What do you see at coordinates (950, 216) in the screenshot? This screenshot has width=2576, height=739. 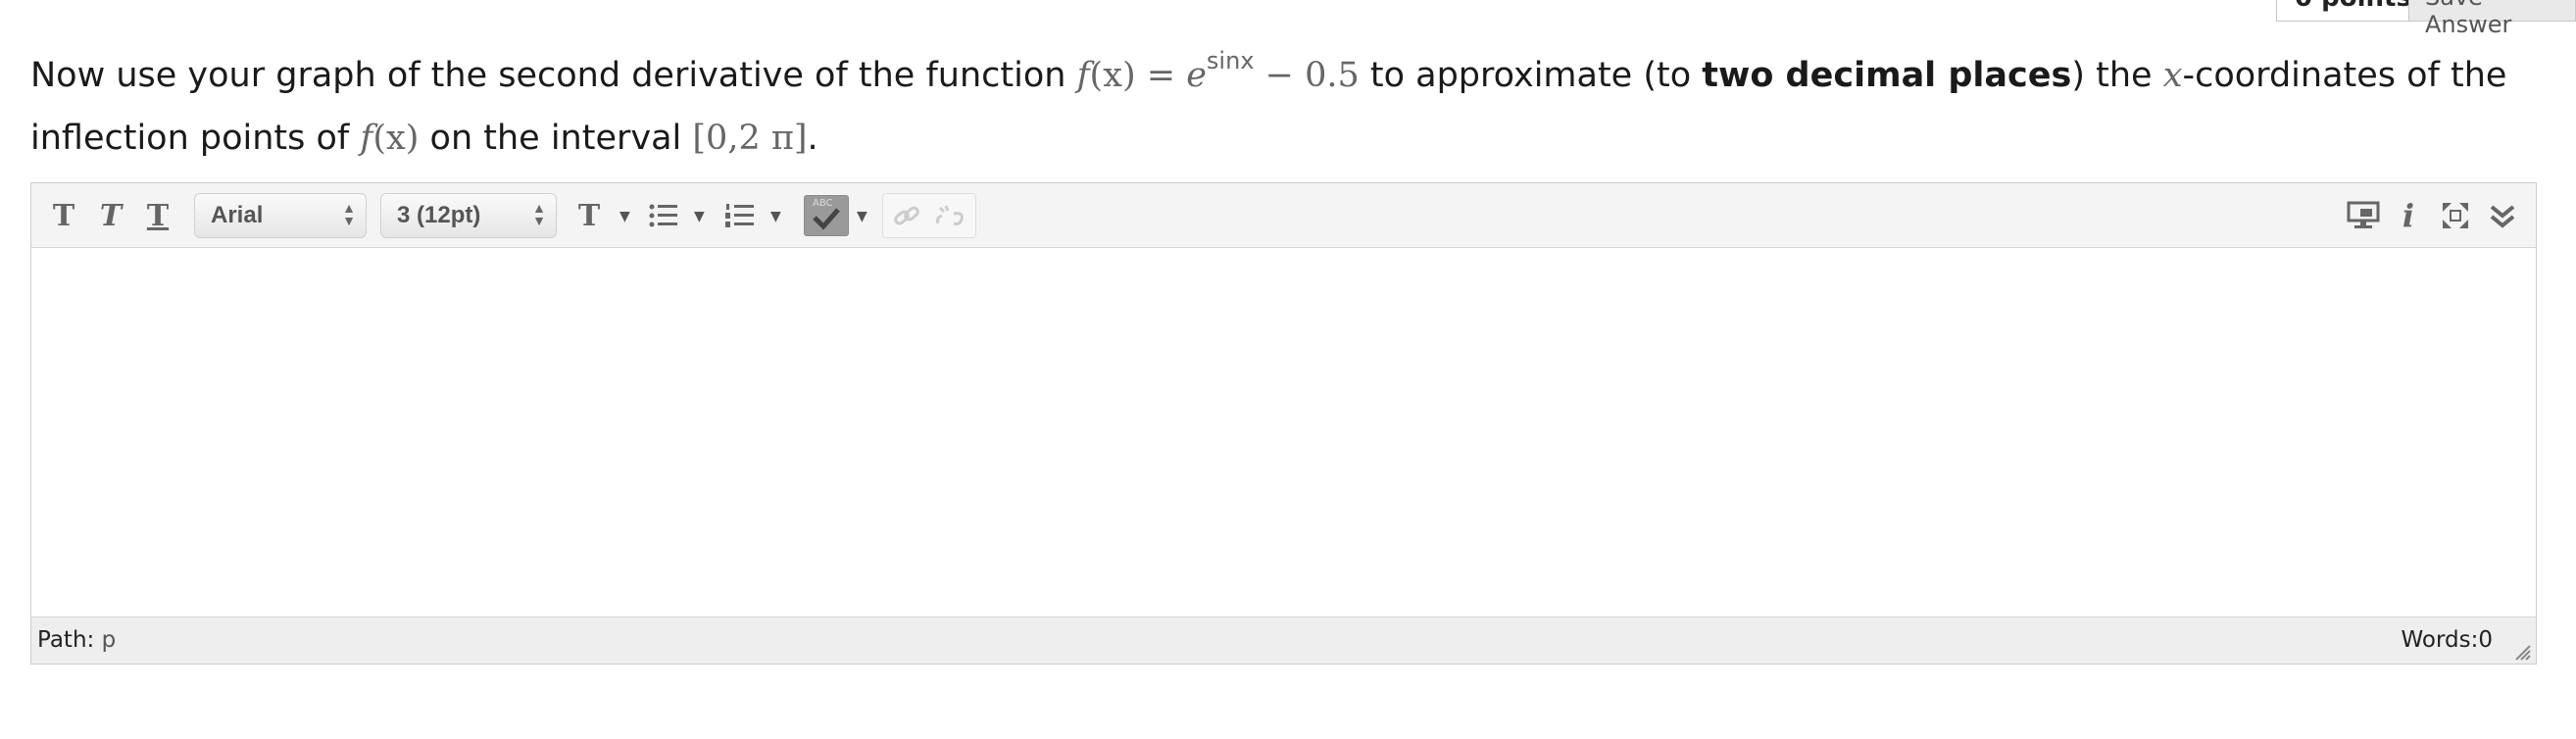 I see `unlink-icon` at bounding box center [950, 216].